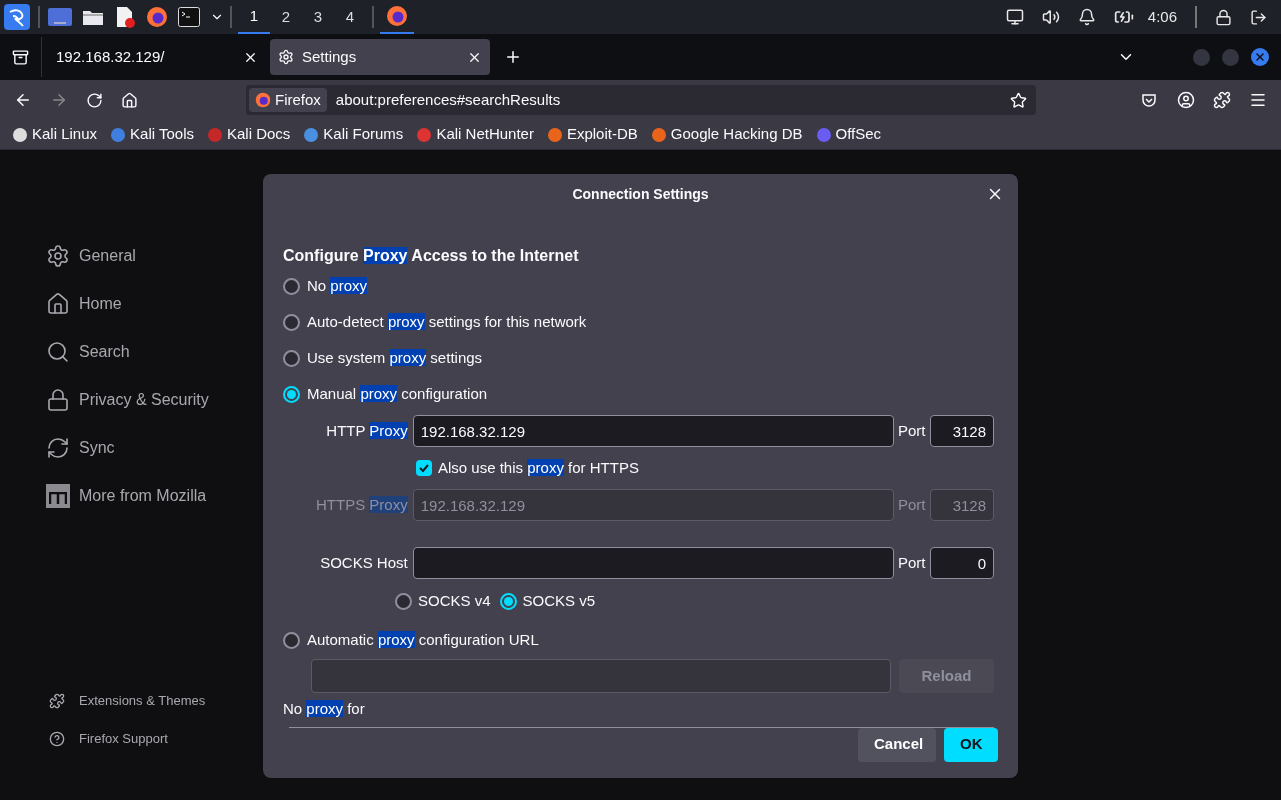 The height and width of the screenshot is (800, 1281). I want to click on home-icon, so click(129, 100).